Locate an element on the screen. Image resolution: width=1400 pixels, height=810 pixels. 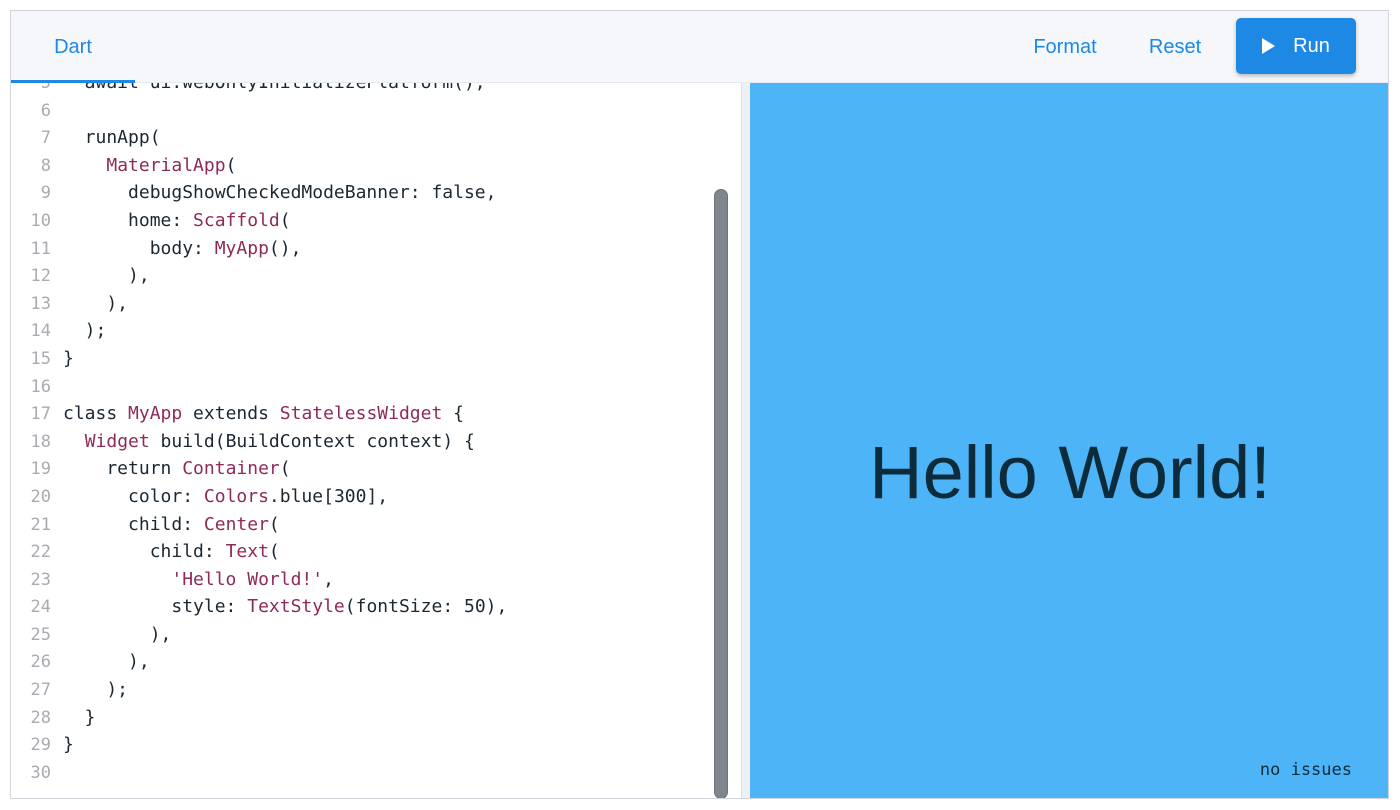
code-line: 7 runApp( is located at coordinates (361, 138).